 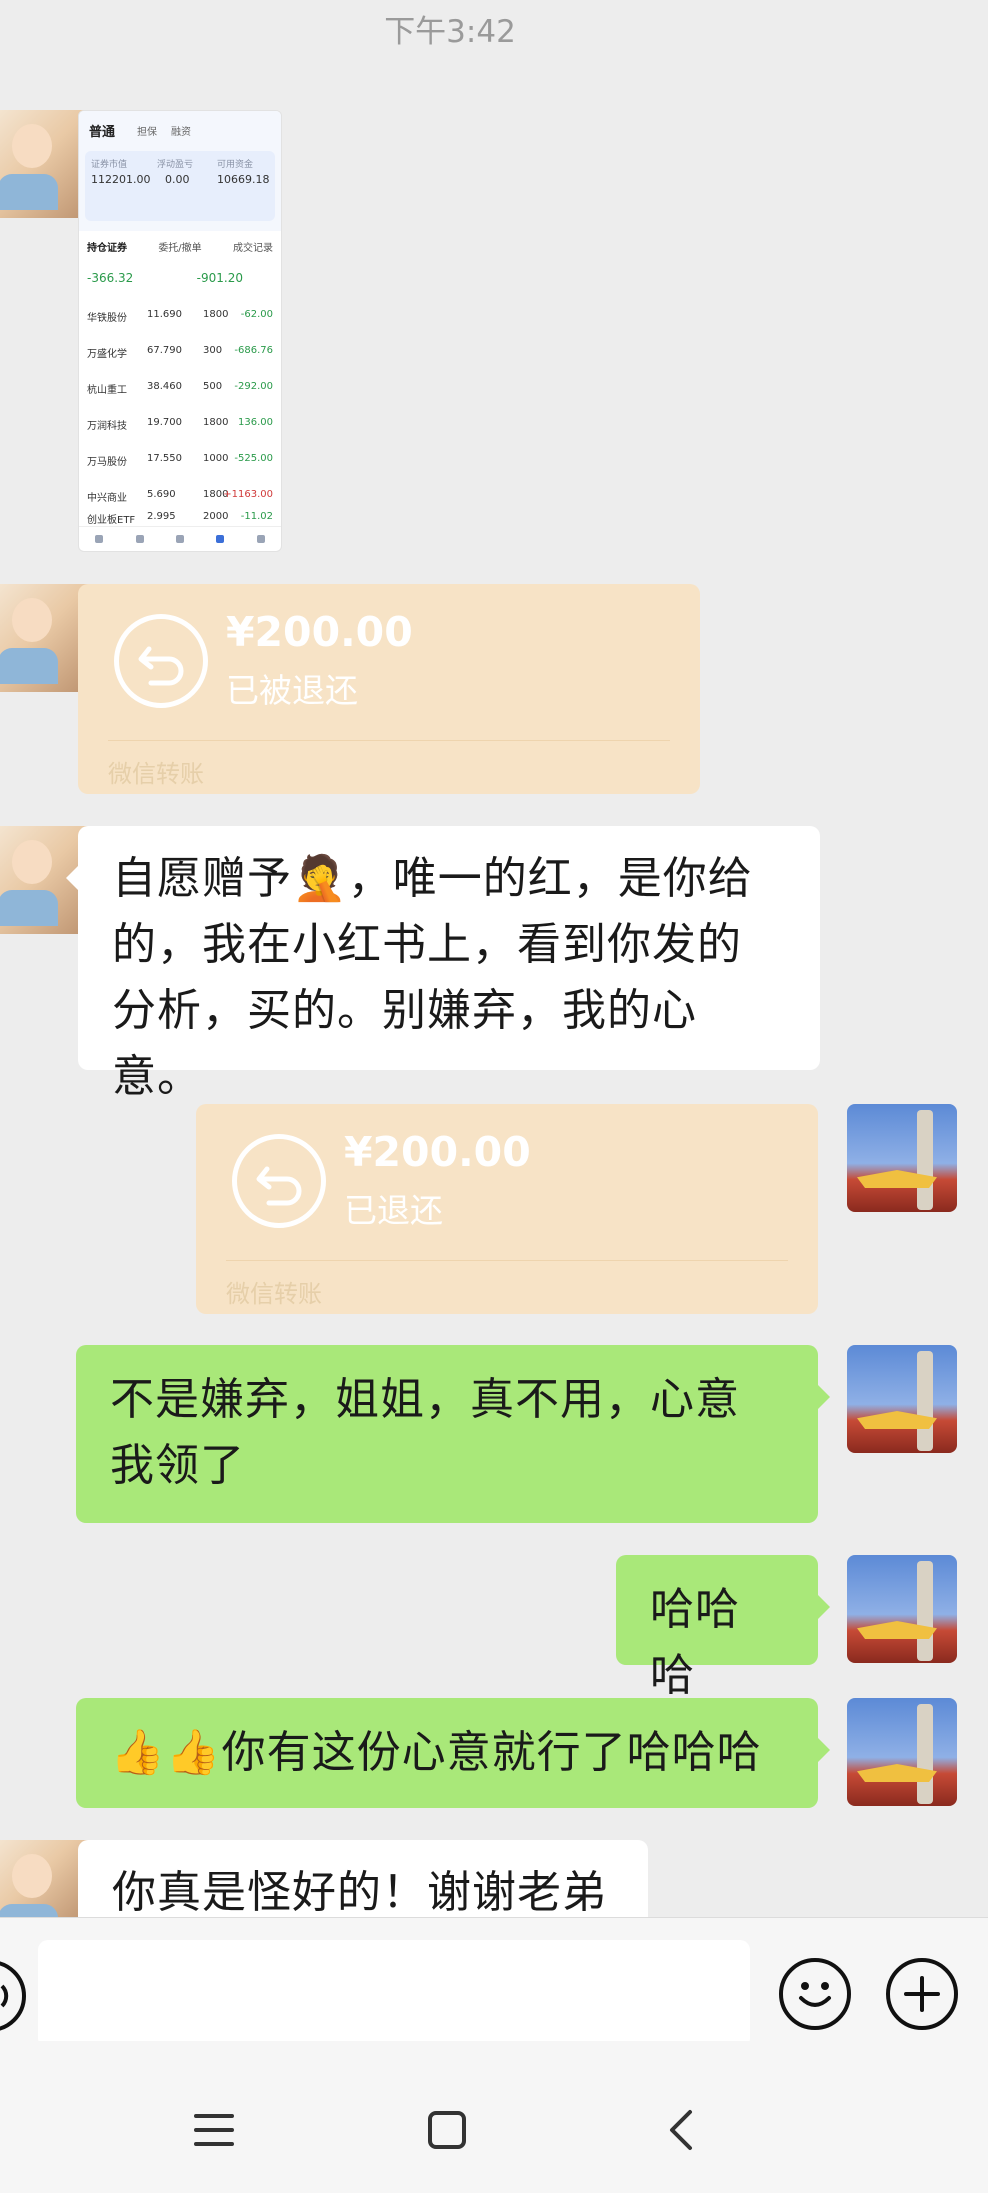 I want to click on screenshot-stock-qty: 500, so click(x=213, y=386).